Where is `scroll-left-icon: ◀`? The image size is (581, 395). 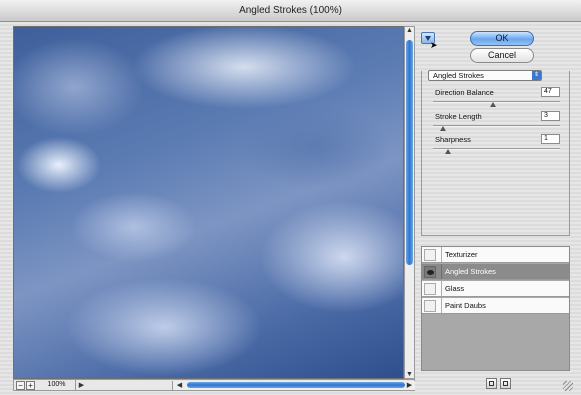
scroll-left-icon: ◀ is located at coordinates (179, 385).